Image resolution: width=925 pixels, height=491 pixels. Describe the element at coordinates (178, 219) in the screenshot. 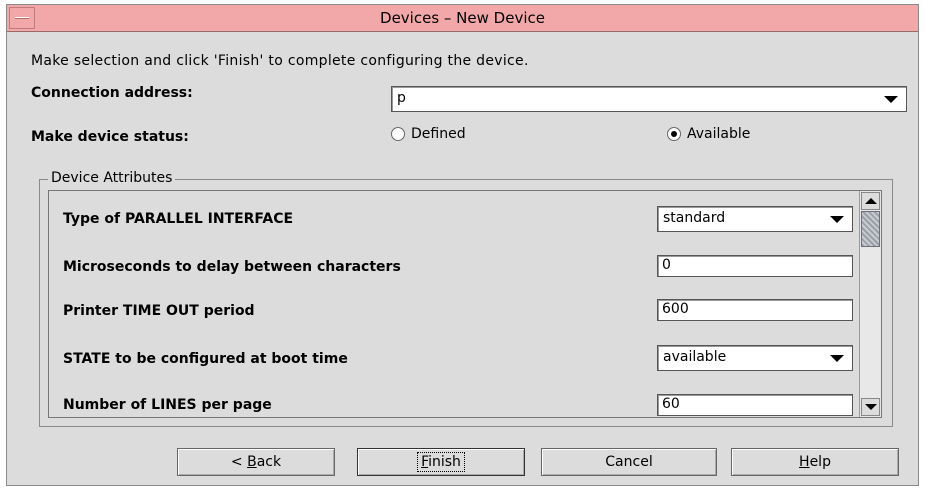

I see `attr-label-parallel-interface: Type of PARALLEL INTERFACE` at that location.